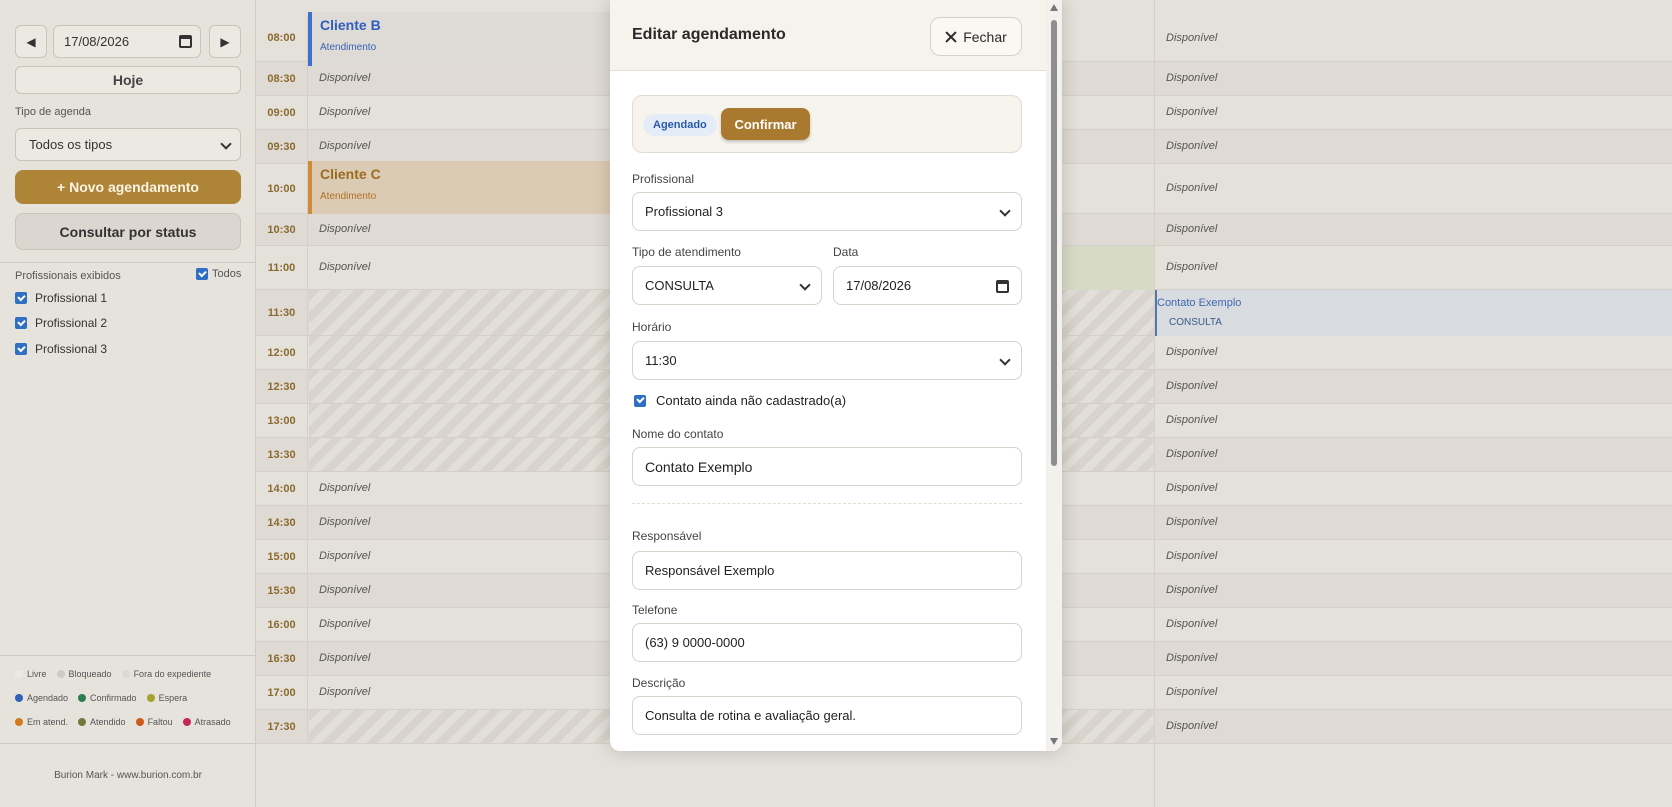 The height and width of the screenshot is (807, 1672). Describe the element at coordinates (751, 715) in the screenshot. I see `descricao-value: Consulta de rotina e avaliação geral.` at that location.